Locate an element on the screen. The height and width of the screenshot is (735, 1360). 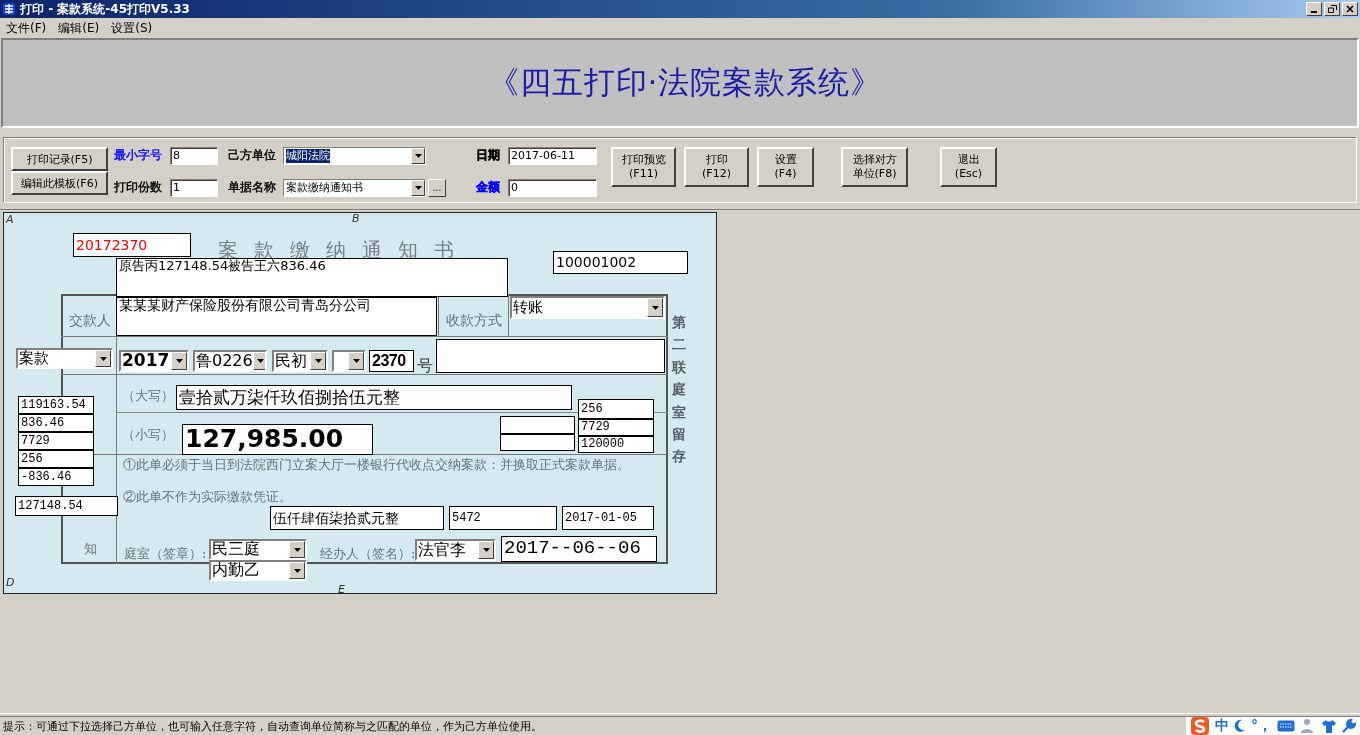
dropdown-field: 案款 is located at coordinates (64, 358).